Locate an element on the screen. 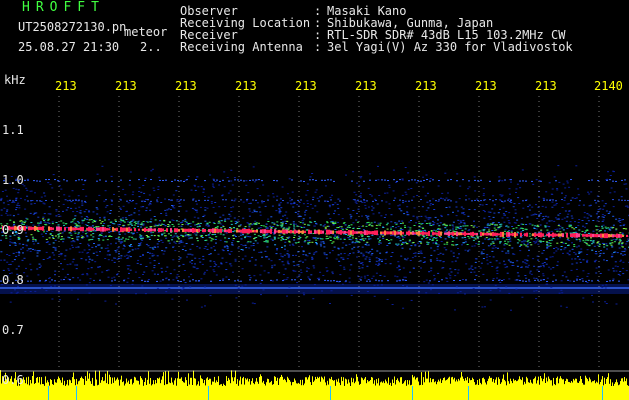  file-name: UT2508272130.pn is located at coordinates (72, 27).